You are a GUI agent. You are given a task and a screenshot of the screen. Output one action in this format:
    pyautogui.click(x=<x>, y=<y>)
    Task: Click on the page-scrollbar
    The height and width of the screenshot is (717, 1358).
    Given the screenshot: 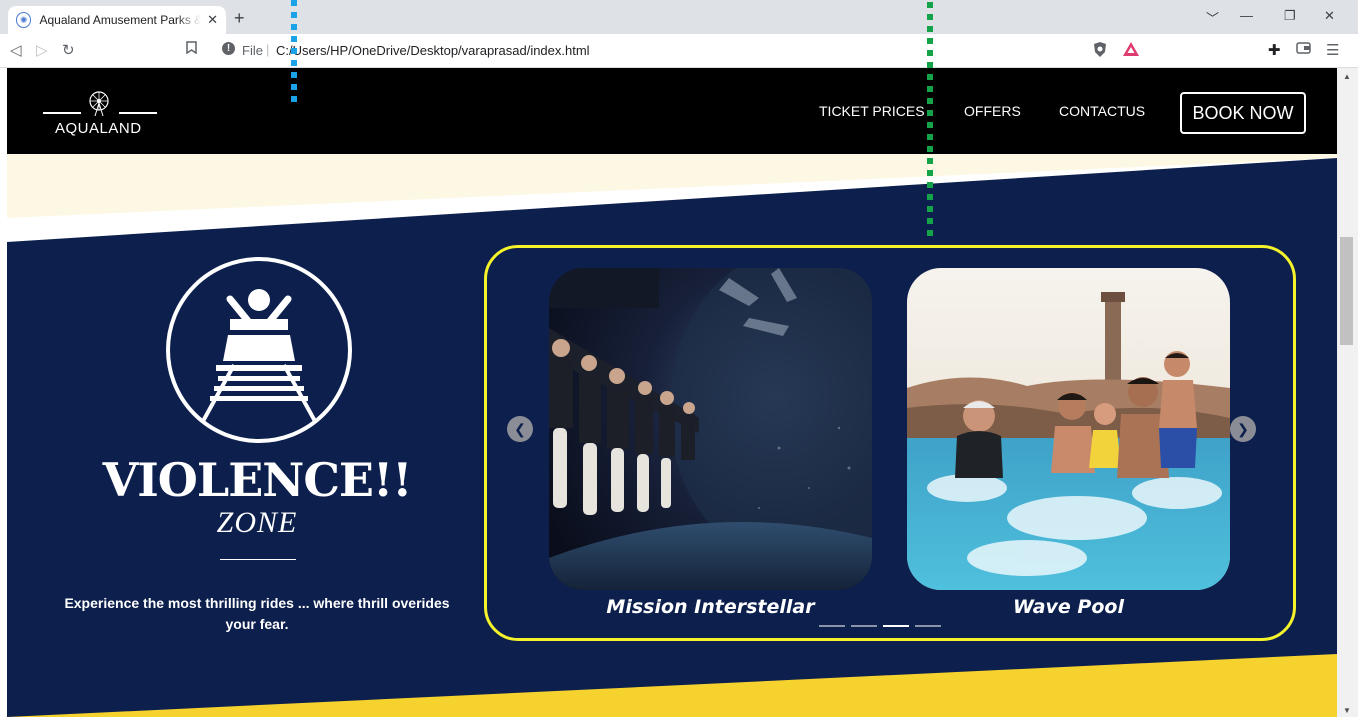 What is the action you would take?
    pyautogui.click(x=1347, y=392)
    